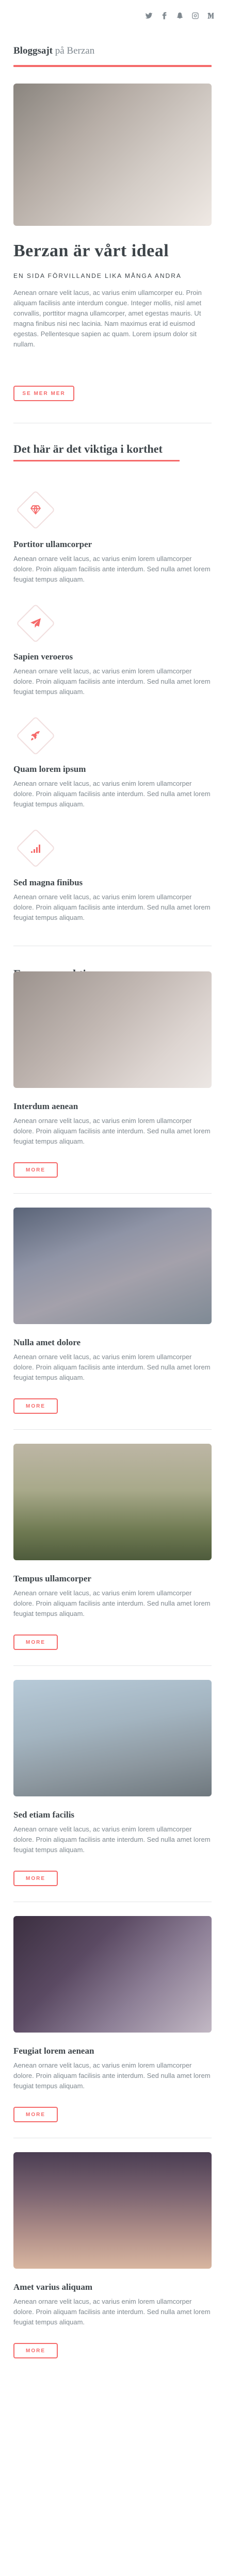  What do you see at coordinates (47, 1342) in the screenshot?
I see `post-title: Nulla amet dolore` at bounding box center [47, 1342].